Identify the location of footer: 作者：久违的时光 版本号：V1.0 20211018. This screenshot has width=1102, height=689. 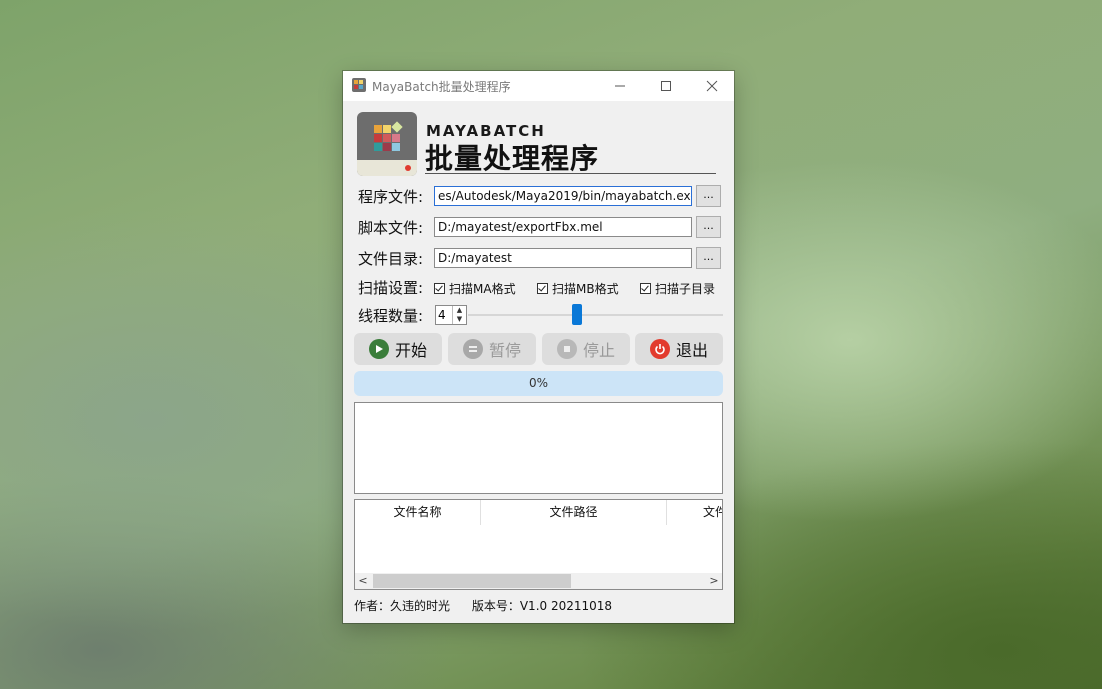
(492, 605).